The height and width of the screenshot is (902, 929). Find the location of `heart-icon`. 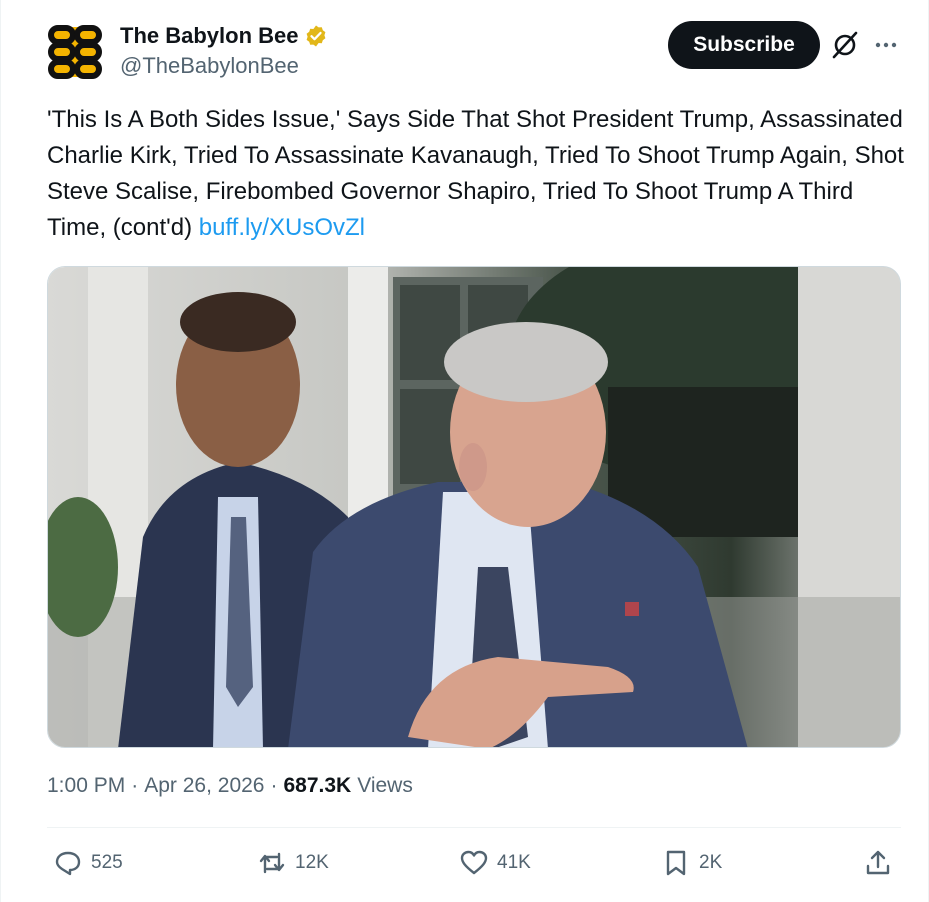

heart-icon is located at coordinates (474, 862).